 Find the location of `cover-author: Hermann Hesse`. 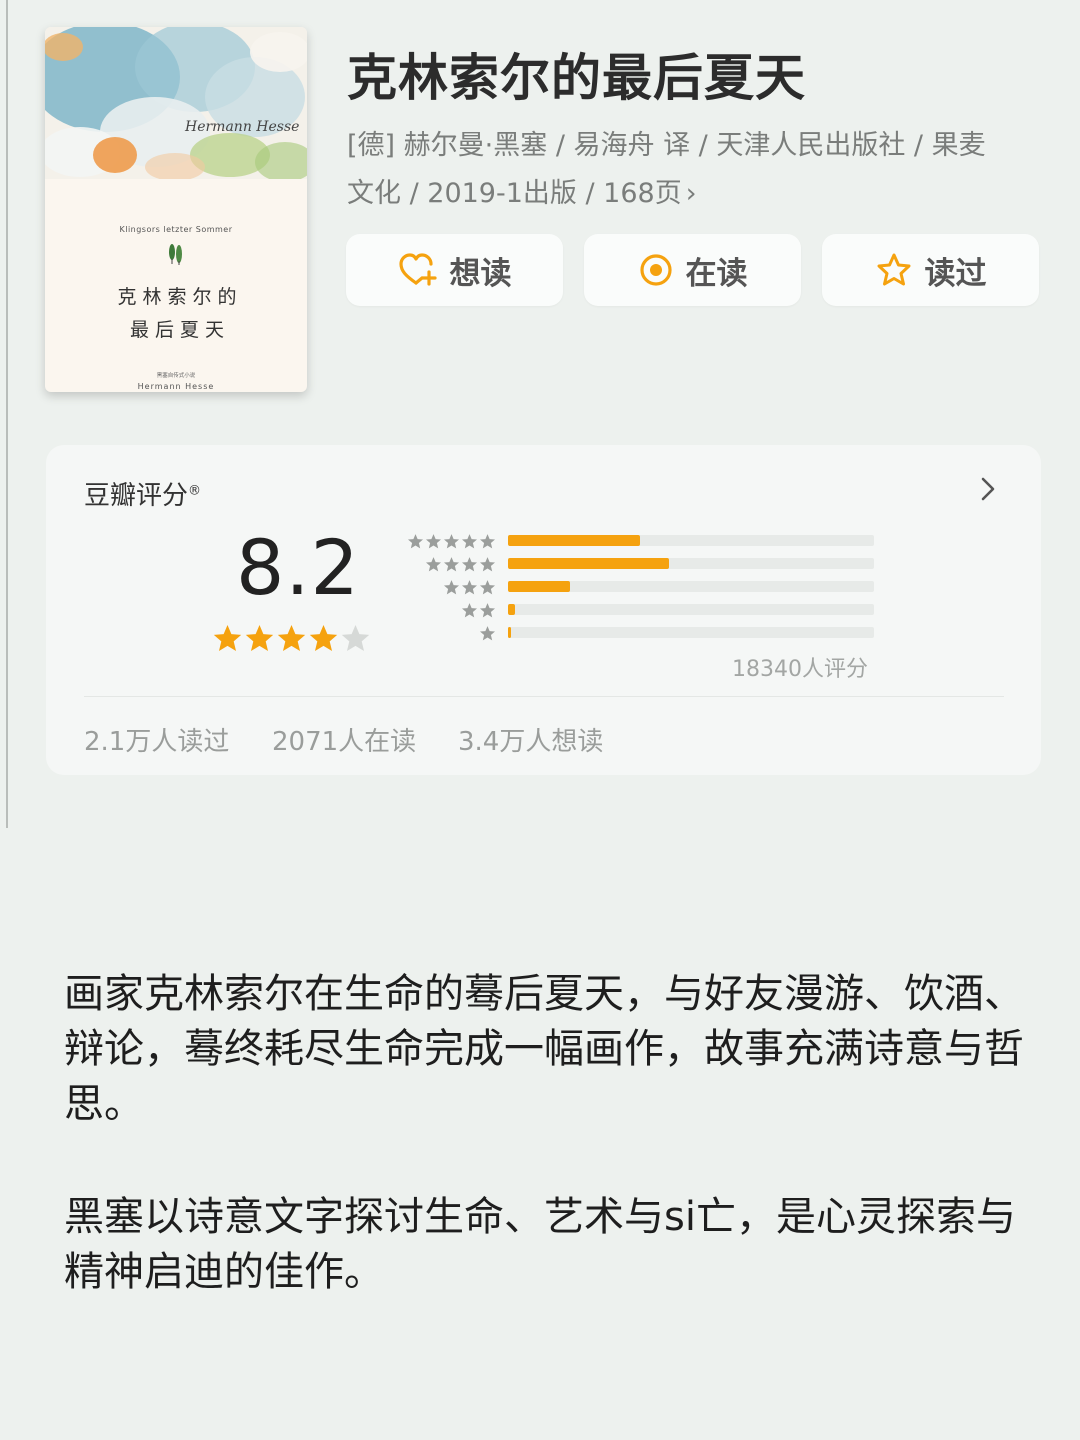

cover-author: Hermann Hesse is located at coordinates (176, 386).